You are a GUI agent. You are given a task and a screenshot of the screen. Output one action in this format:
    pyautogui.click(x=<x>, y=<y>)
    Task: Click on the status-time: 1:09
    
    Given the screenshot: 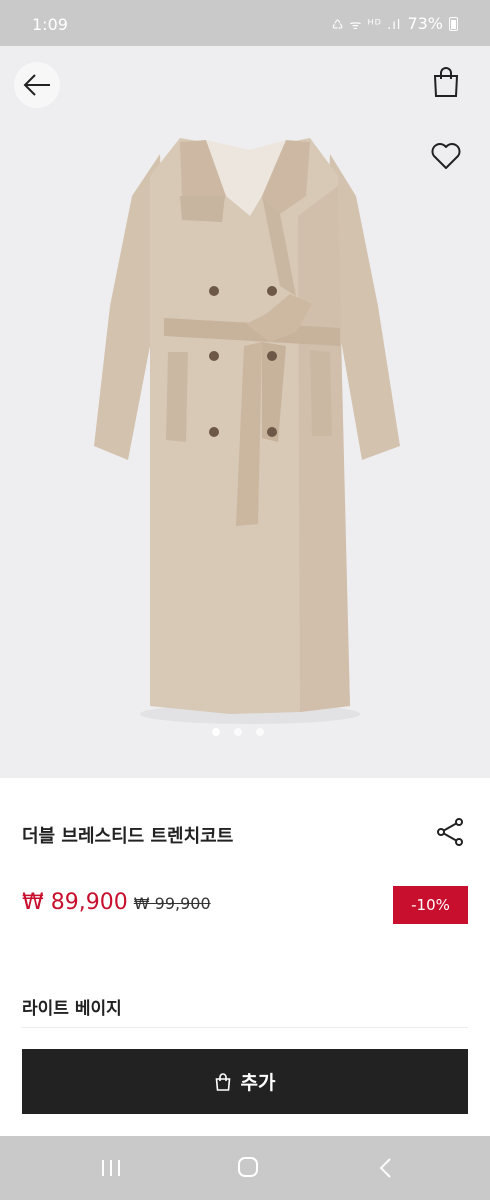 What is the action you would take?
    pyautogui.click(x=50, y=24)
    